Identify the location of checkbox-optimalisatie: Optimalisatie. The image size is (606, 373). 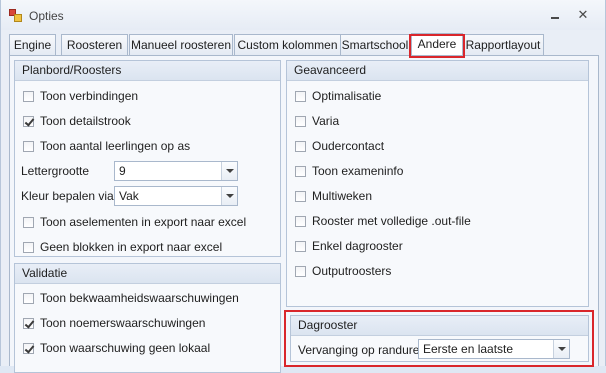
(338, 96).